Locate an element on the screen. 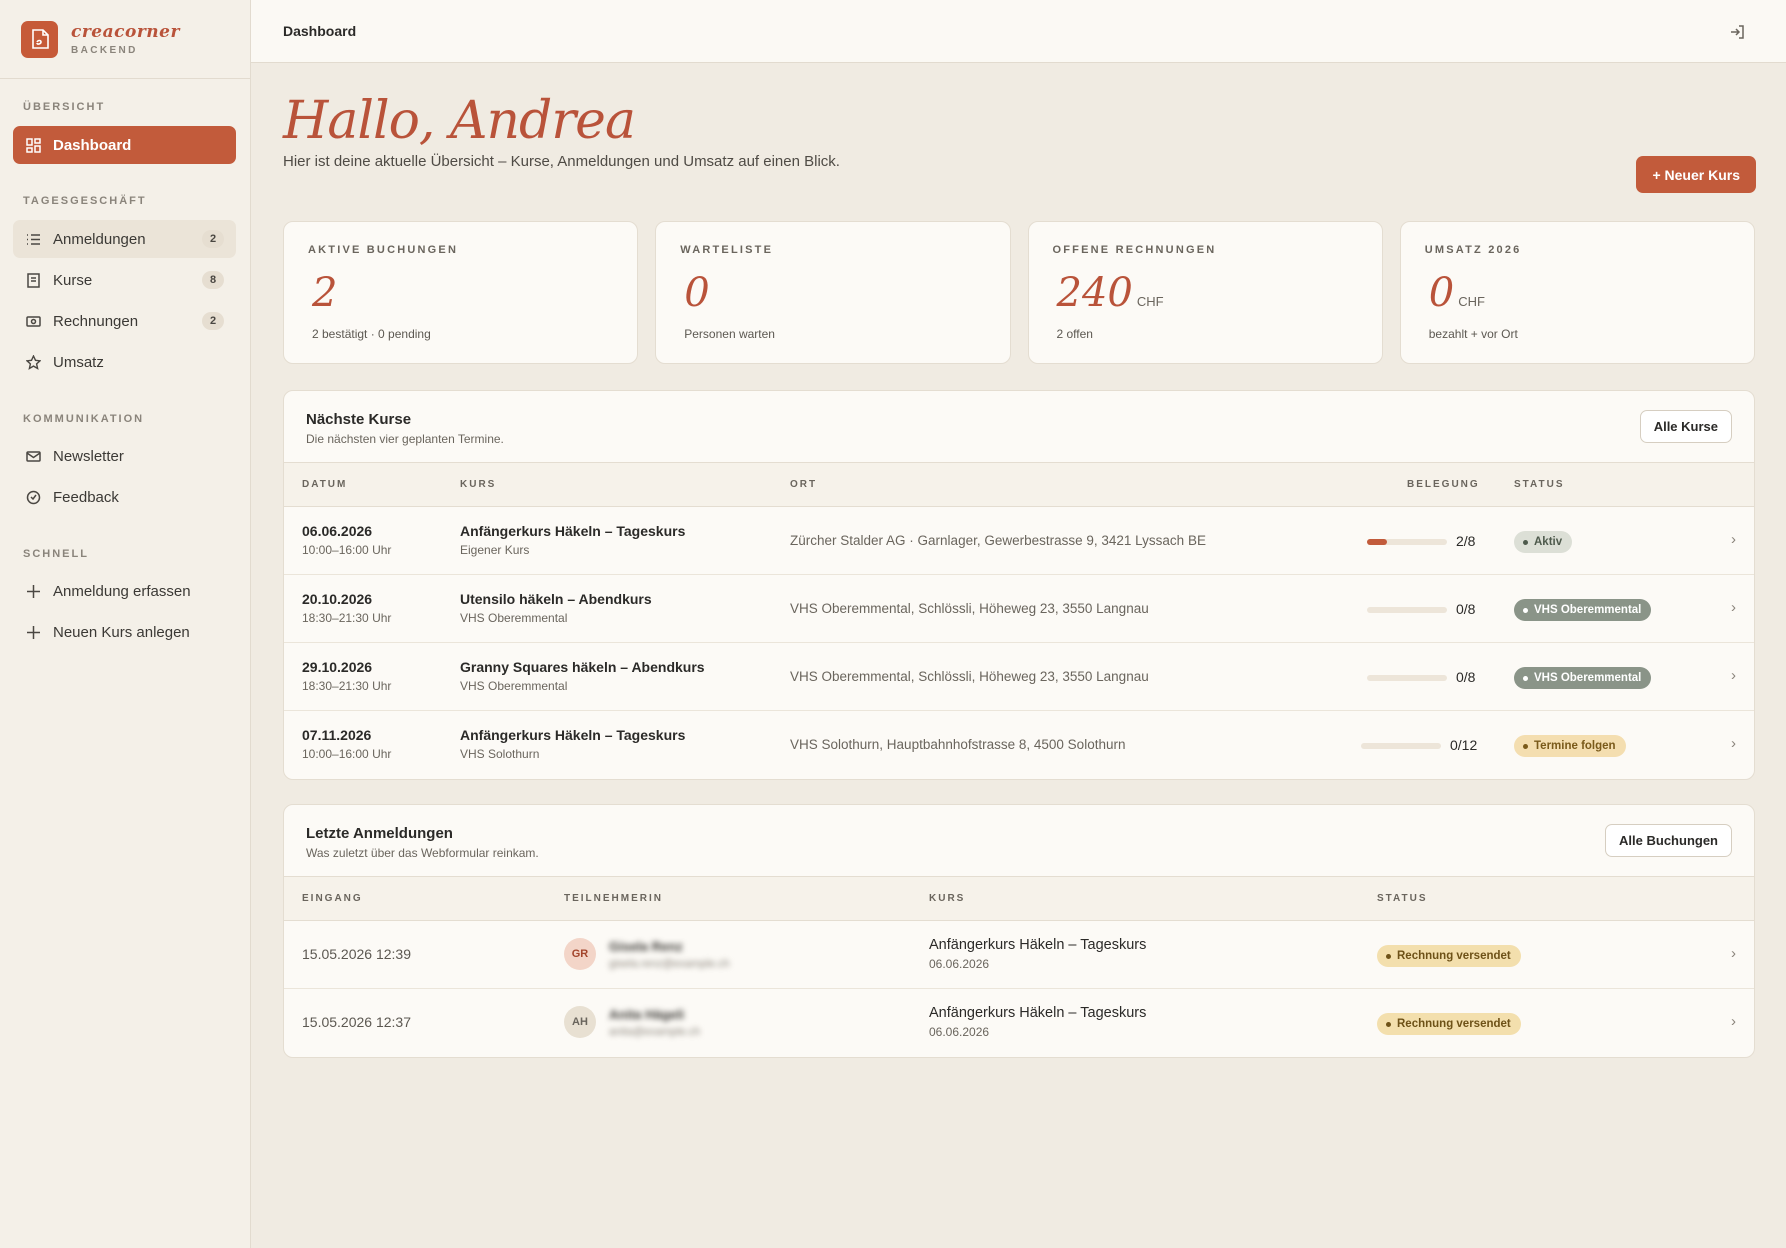  column-header-belegung: BELEGUNG is located at coordinates (1443, 484).